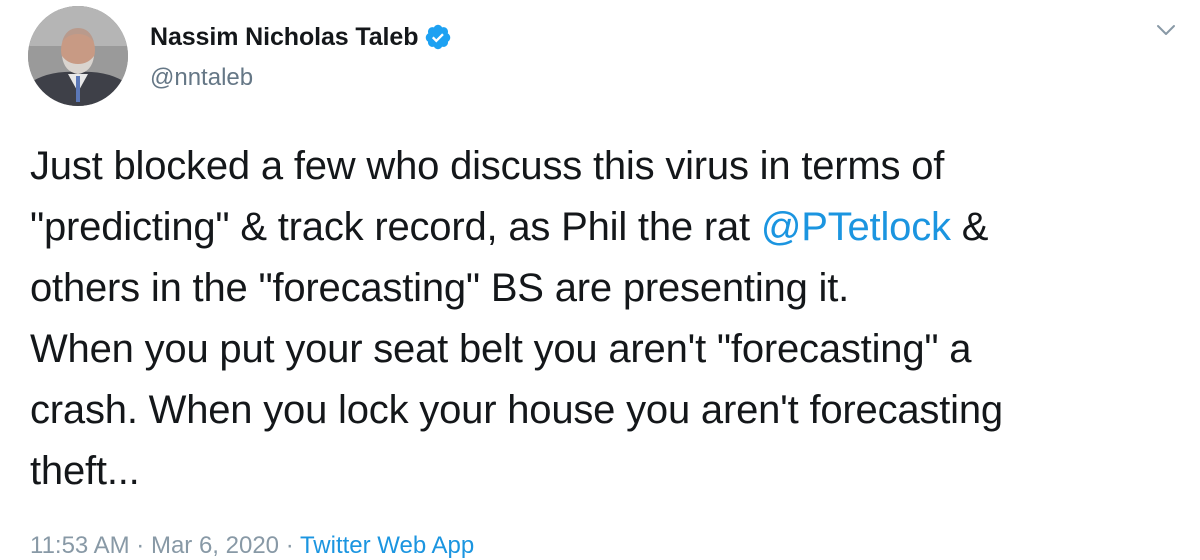 This screenshot has height=560, width=1200. Describe the element at coordinates (856, 227) in the screenshot. I see `mention-link: @PTetlock` at that location.